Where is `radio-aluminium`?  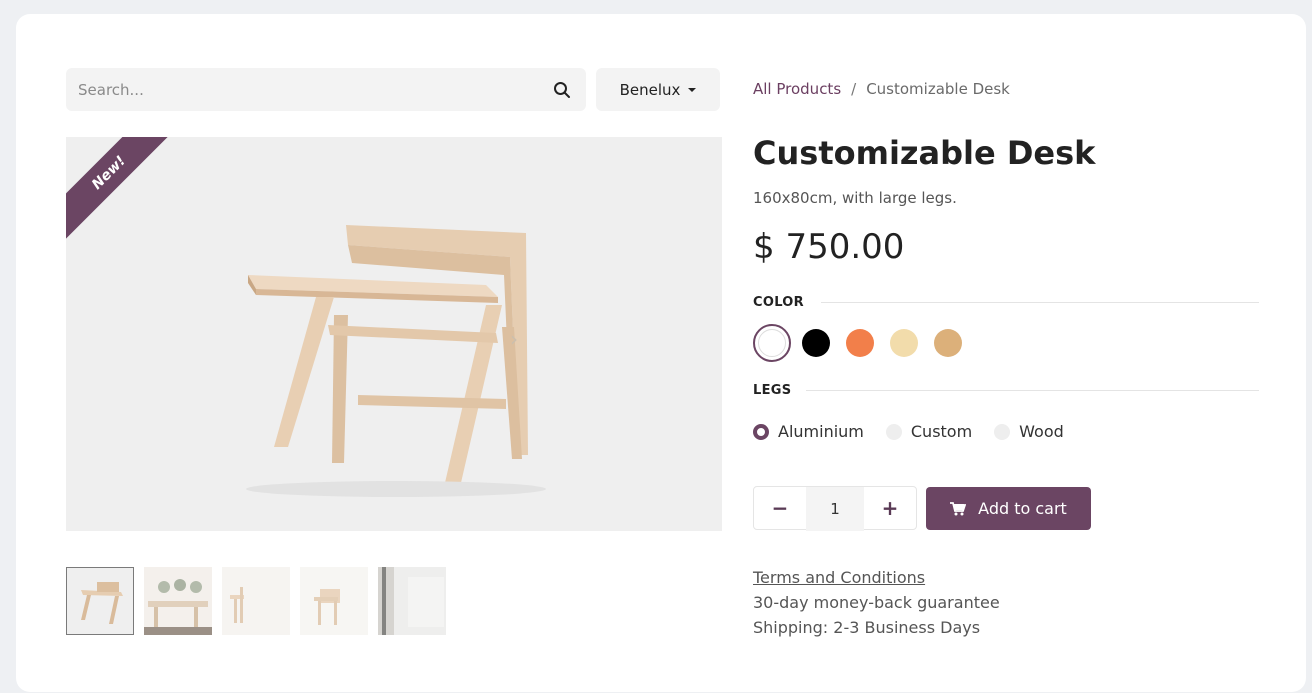
radio-aluminium is located at coordinates (761, 431).